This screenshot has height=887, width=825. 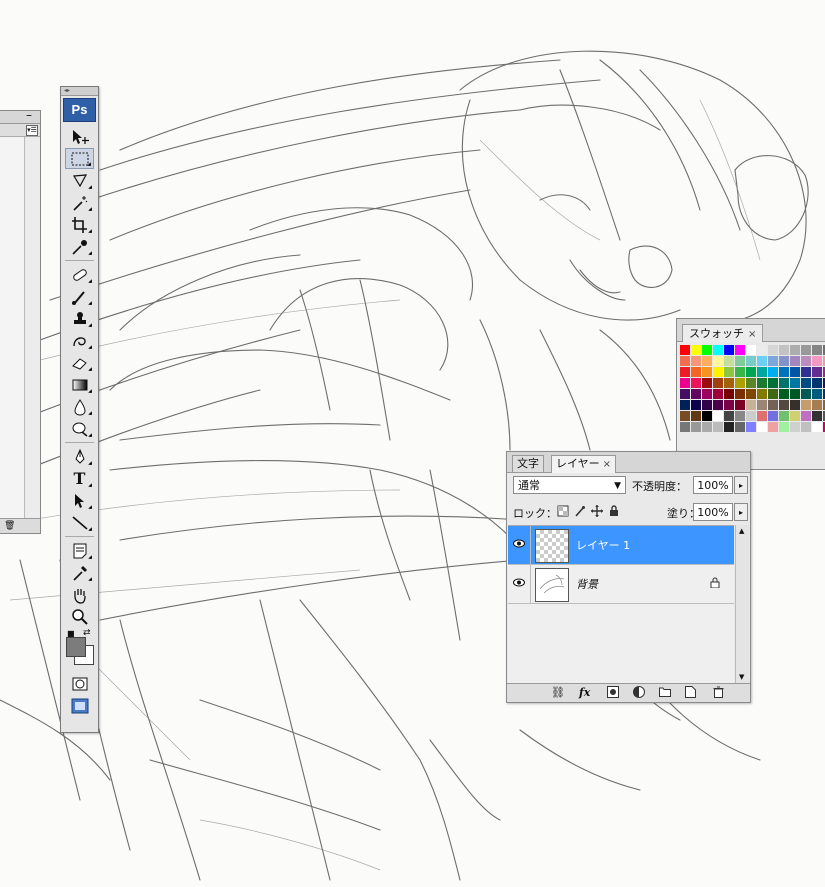 I want to click on close-icon: ×, so click(x=607, y=464).